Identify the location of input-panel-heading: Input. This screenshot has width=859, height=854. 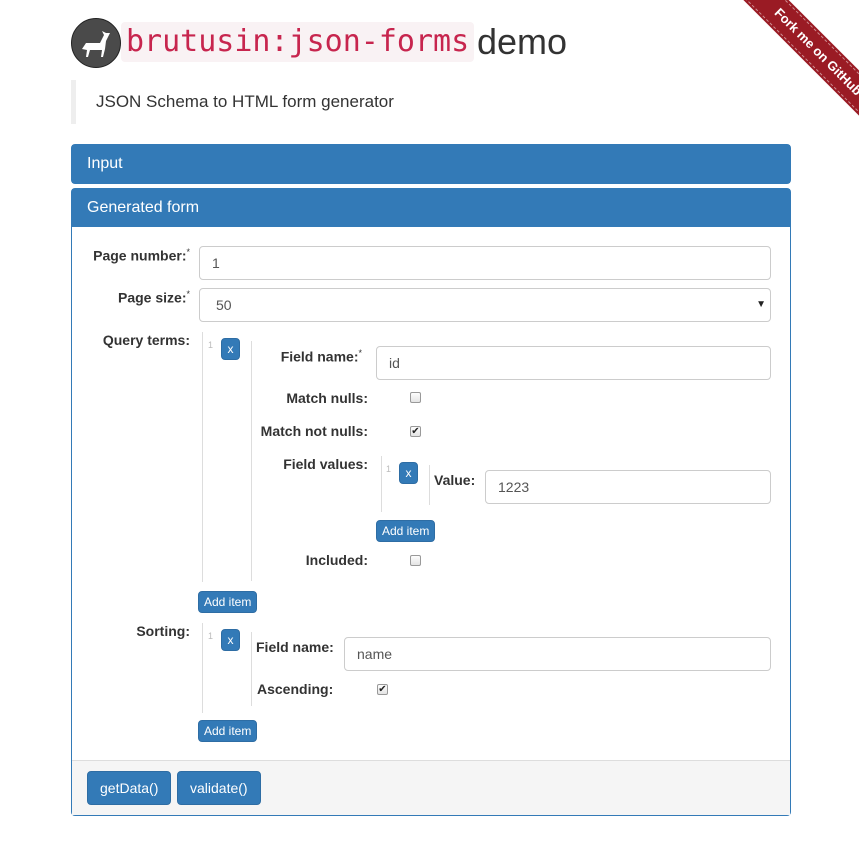
(431, 164).